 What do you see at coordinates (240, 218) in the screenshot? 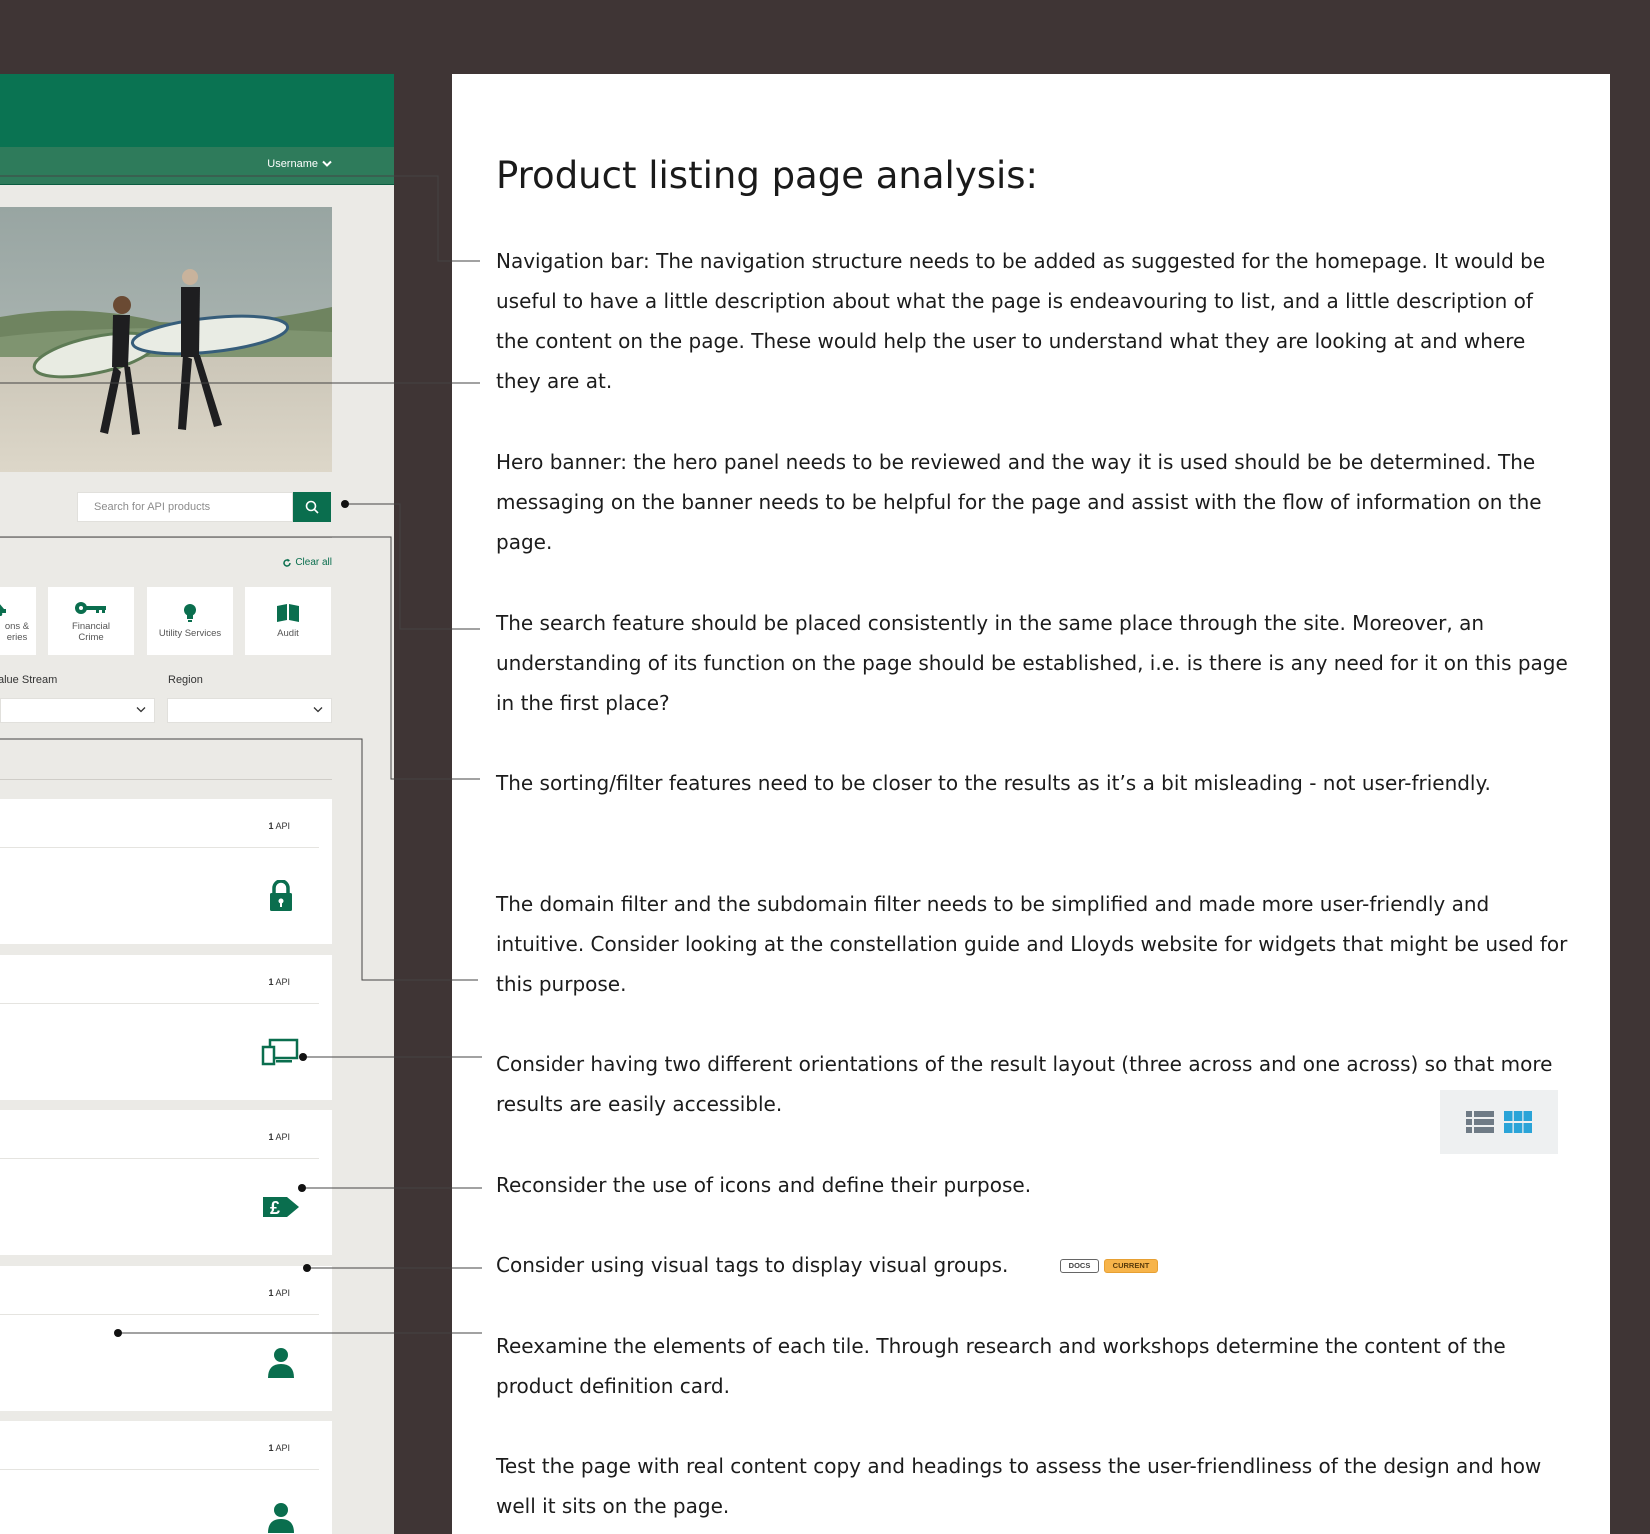
I see `connector-navigation-bar` at bounding box center [240, 218].